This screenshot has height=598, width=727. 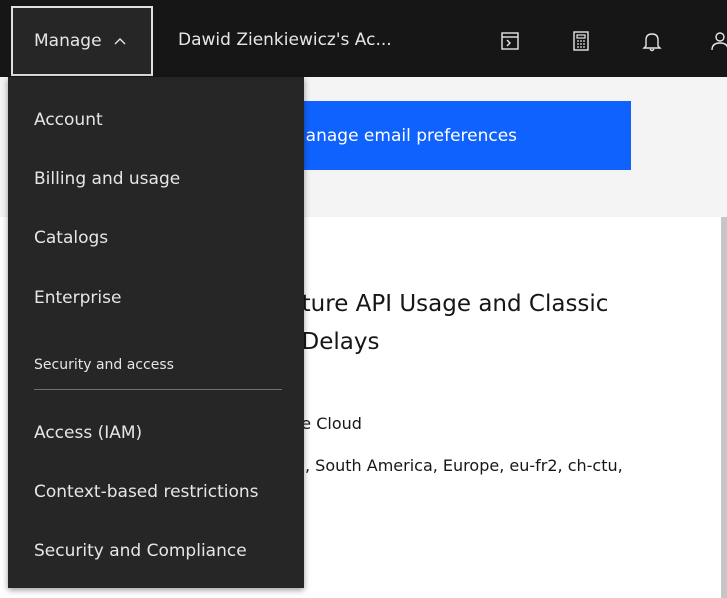 I want to click on calculator-icon, so click(x=581, y=41).